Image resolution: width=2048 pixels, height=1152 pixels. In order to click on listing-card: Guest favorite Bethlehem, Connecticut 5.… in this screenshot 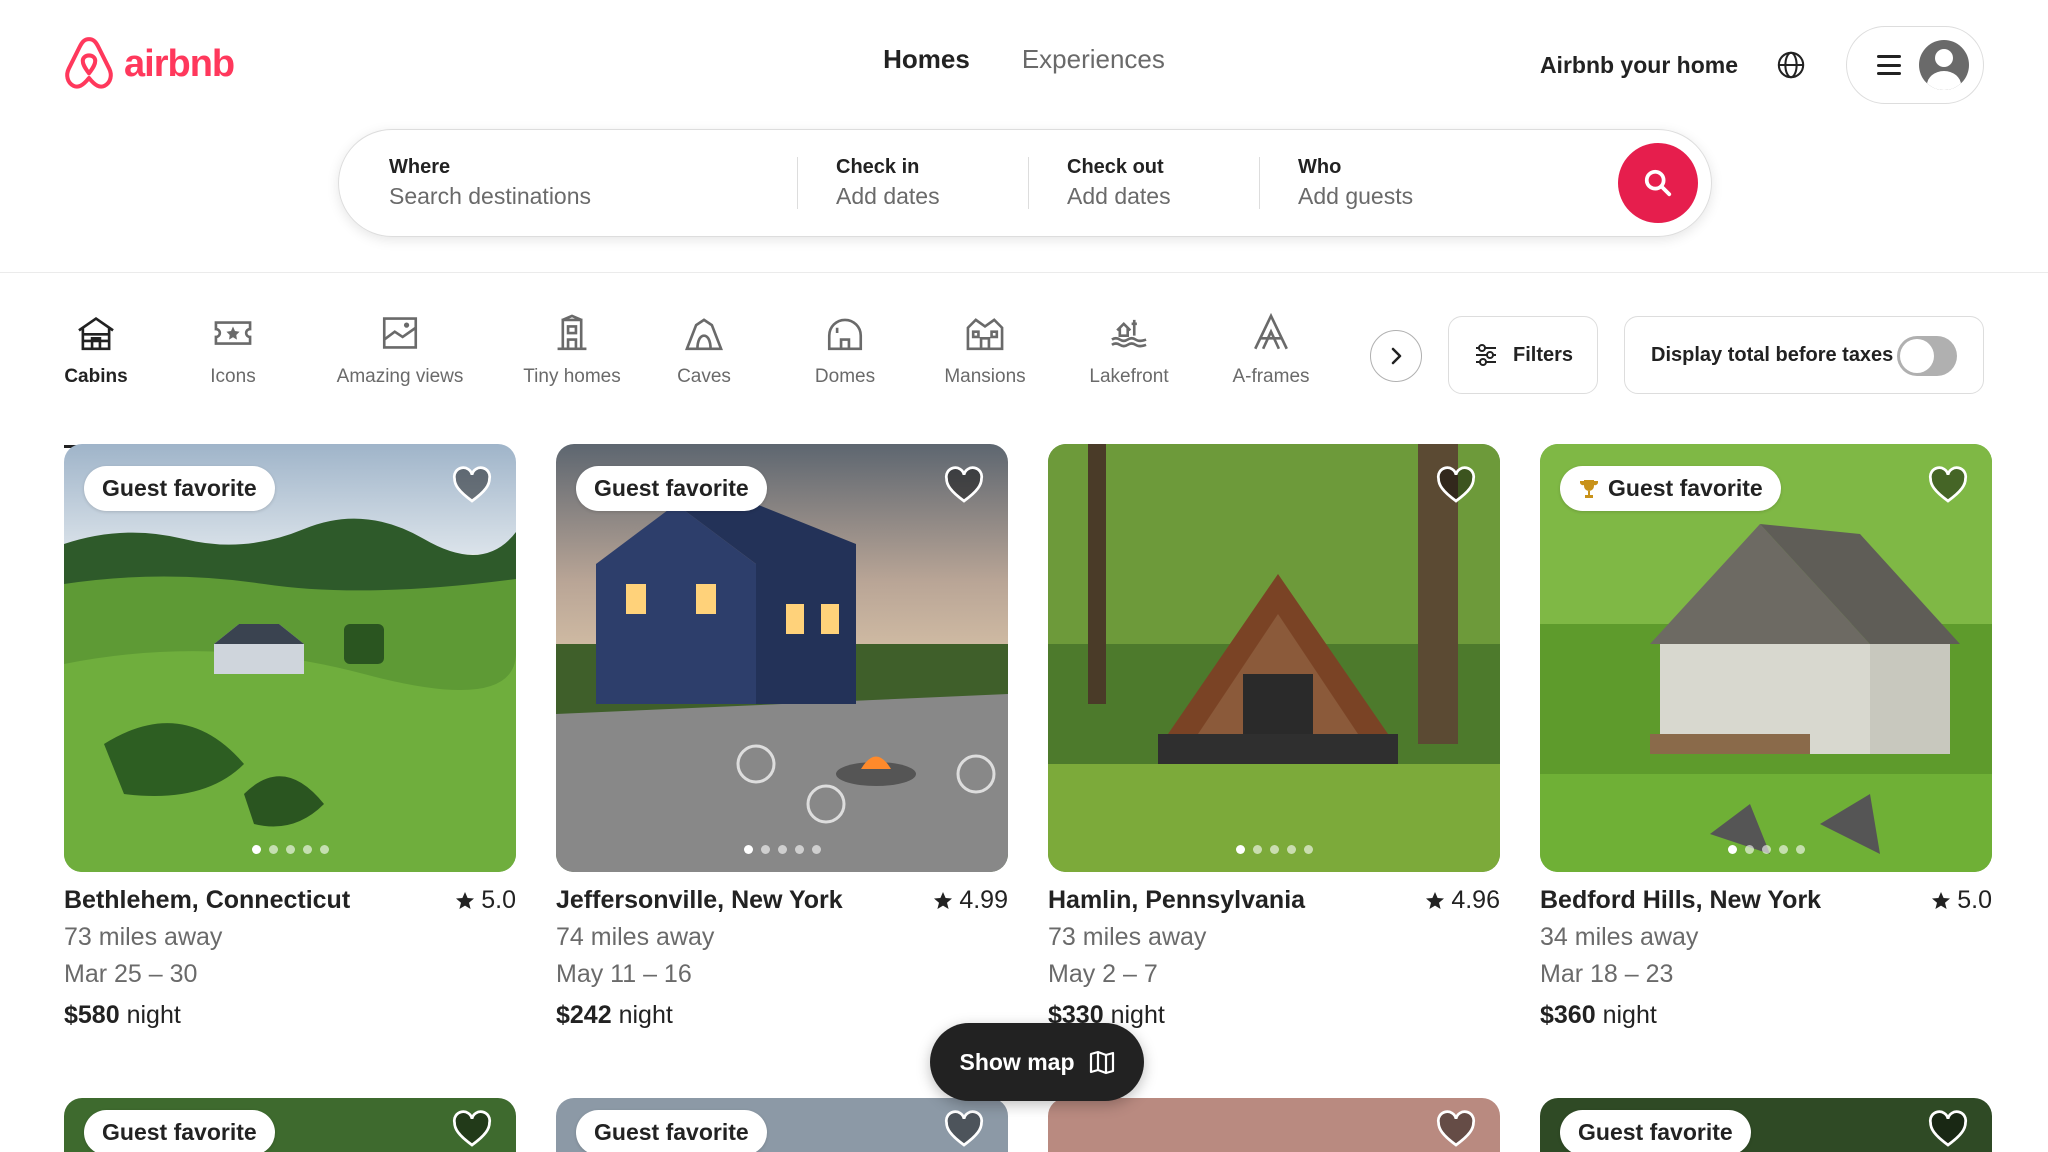, I will do `click(290, 737)`.